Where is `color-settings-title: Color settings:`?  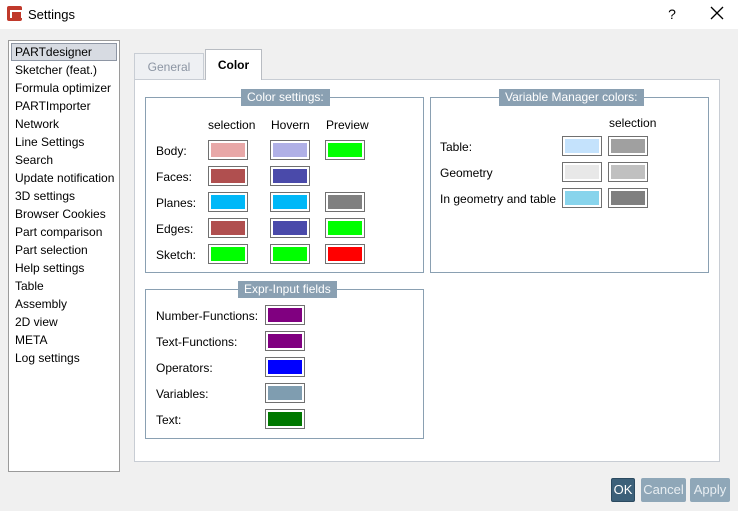
color-settings-title: Color settings: is located at coordinates (285, 97).